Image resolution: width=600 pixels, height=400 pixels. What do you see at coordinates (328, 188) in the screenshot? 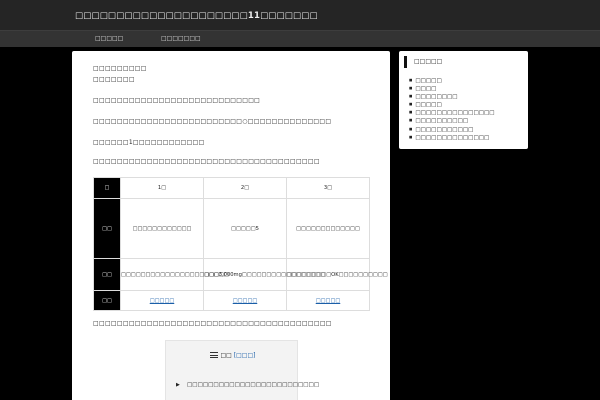
I see `table-column-header: 3□` at bounding box center [328, 188].